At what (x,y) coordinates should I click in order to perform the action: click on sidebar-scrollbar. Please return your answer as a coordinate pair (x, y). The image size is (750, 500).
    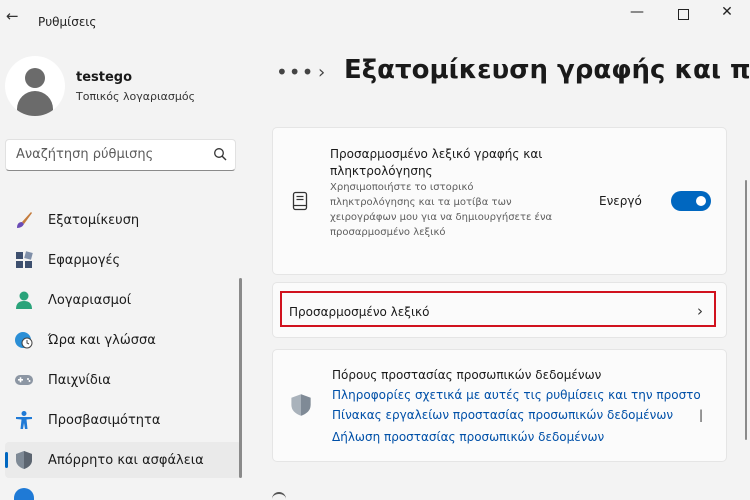
    Looking at the image, I should click on (240, 378).